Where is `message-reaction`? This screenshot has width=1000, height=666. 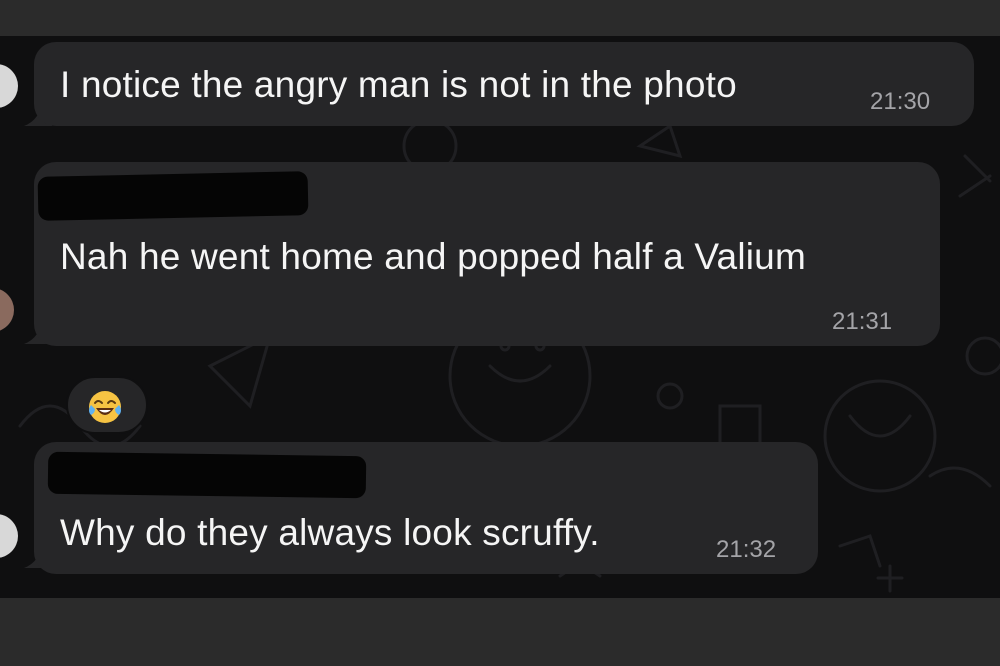
message-reaction is located at coordinates (107, 405).